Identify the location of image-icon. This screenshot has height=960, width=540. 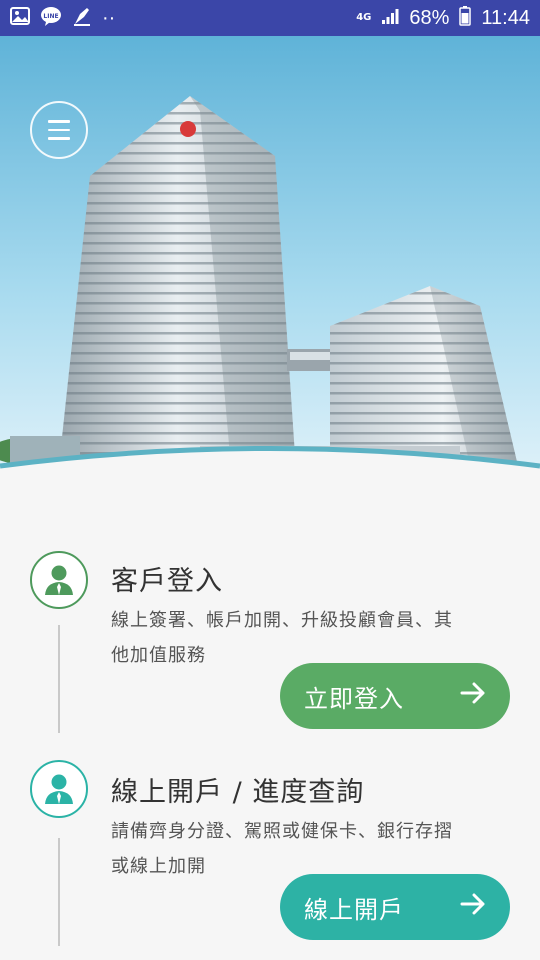
(20, 18).